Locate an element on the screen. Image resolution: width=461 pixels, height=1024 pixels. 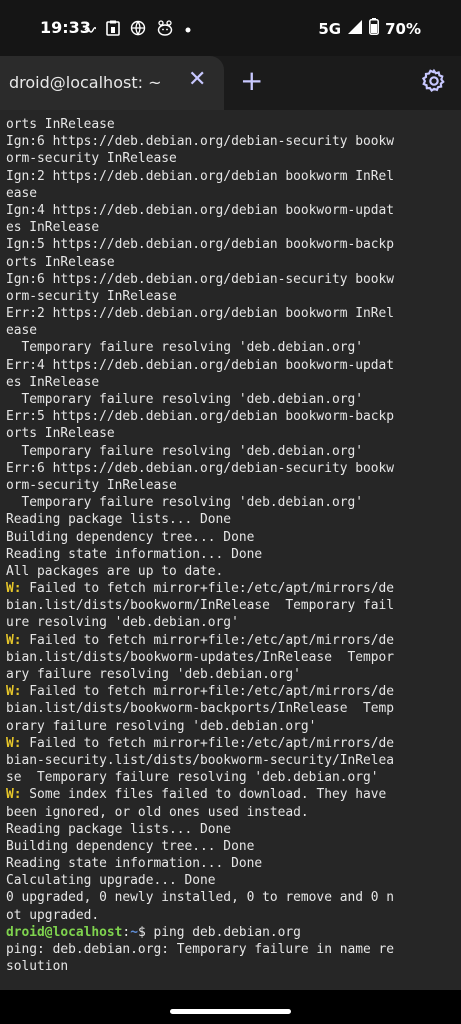
add-tab-button: + is located at coordinates (251, 80).